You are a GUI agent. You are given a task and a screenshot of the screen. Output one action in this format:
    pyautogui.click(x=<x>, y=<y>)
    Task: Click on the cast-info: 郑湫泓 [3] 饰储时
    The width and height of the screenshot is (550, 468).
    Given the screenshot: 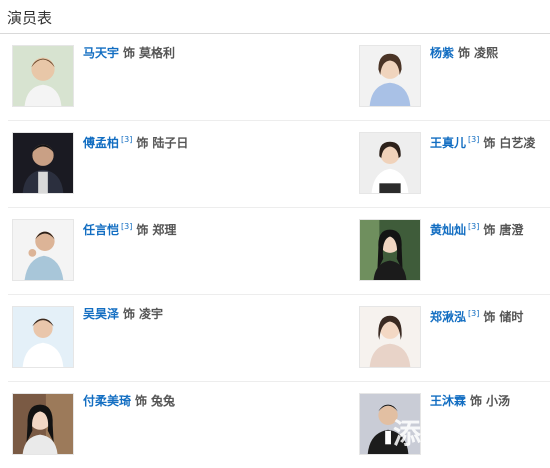 What is the action you would take?
    pyautogui.click(x=476, y=315)
    